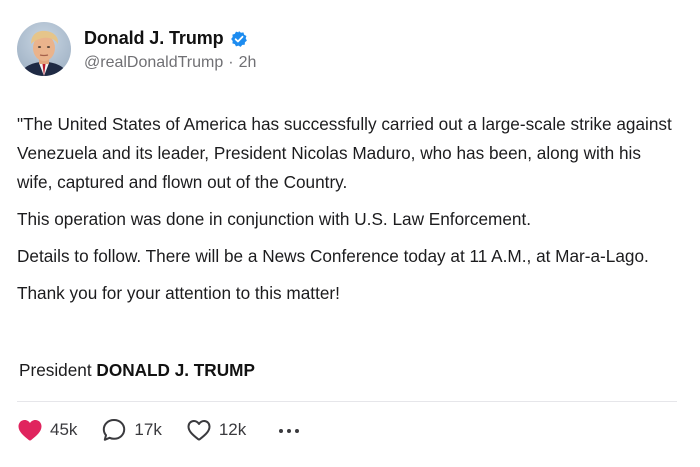 The image size is (700, 467). Describe the element at coordinates (232, 429) in the screenshot. I see `repost-count: 12k` at that location.